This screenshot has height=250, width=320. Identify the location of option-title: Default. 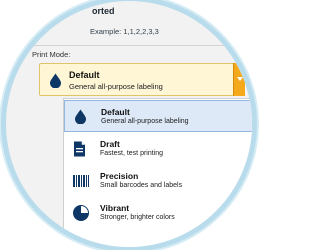
(115, 112).